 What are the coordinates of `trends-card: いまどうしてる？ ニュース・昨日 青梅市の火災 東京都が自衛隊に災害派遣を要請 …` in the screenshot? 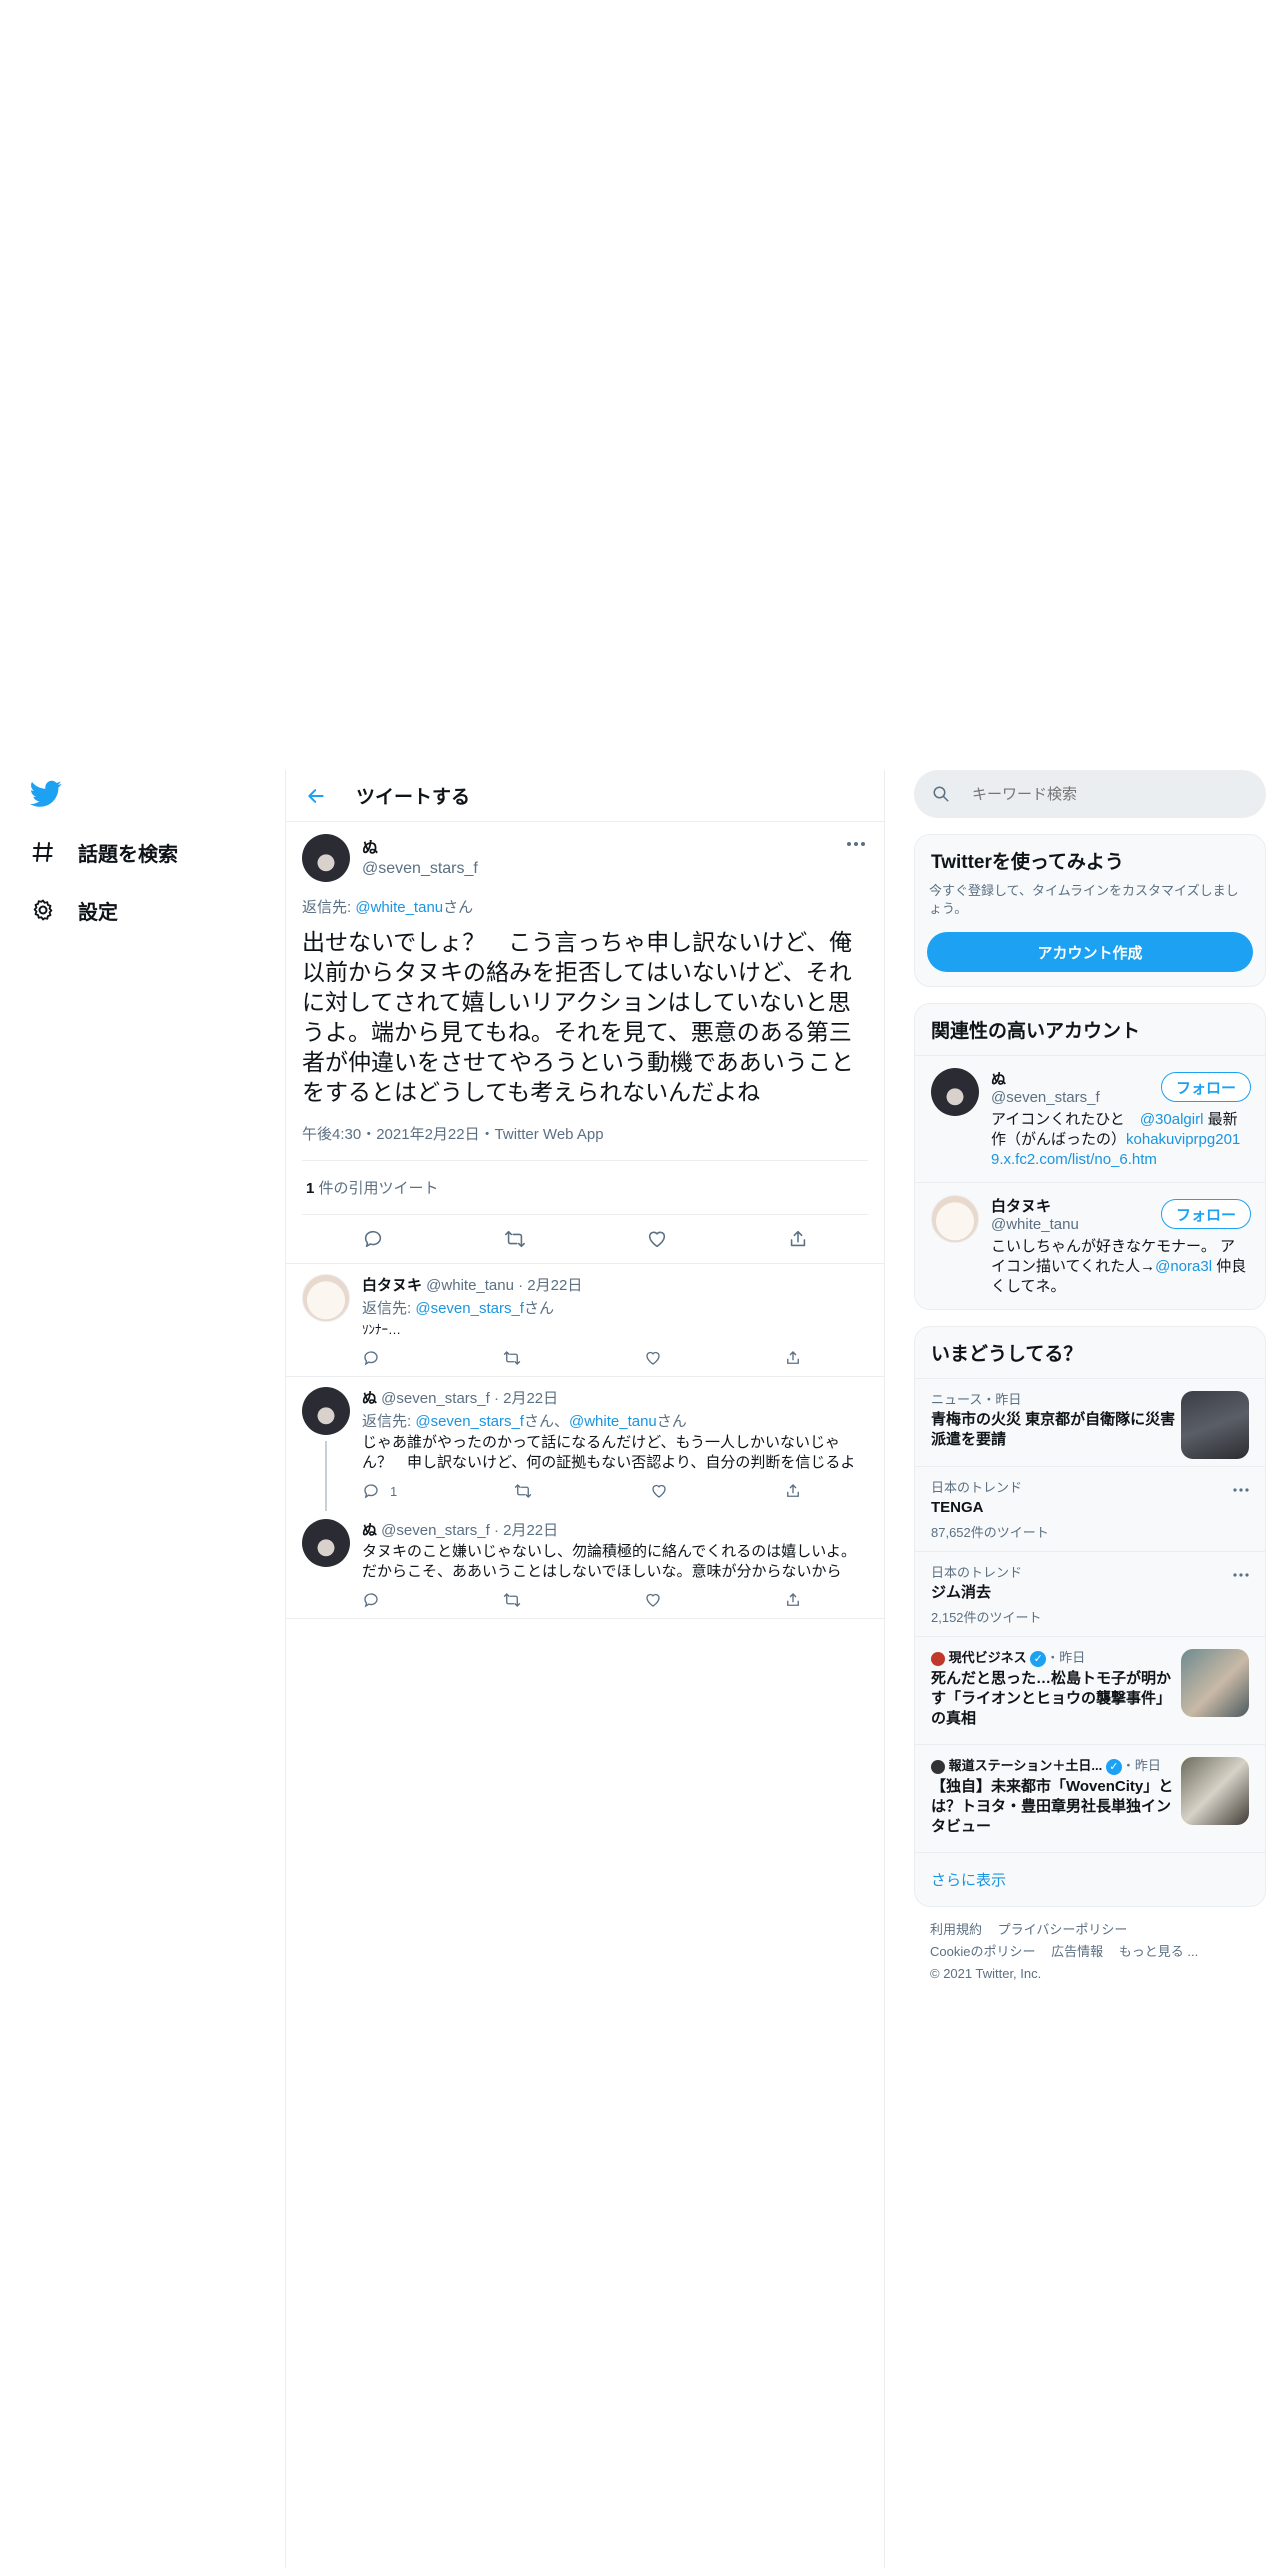 It's located at (1090, 1616).